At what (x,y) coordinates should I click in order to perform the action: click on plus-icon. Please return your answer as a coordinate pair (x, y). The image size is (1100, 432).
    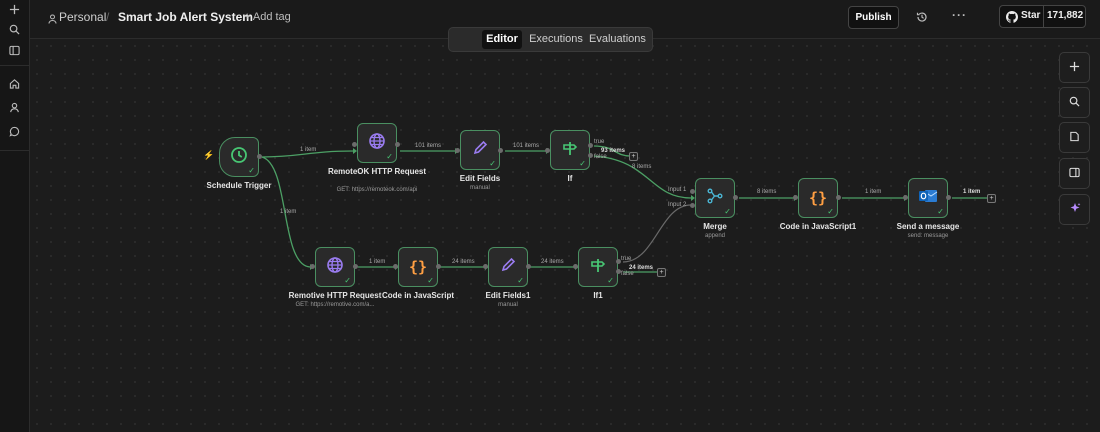
    Looking at the image, I should click on (1074, 68).